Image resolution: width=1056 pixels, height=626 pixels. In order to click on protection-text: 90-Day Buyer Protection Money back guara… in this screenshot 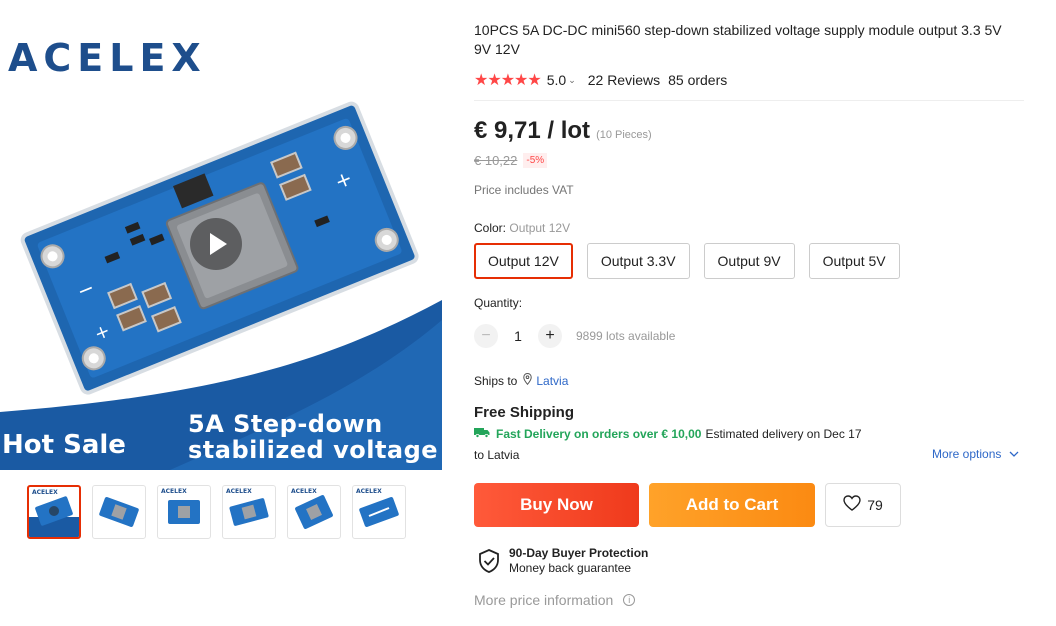, I will do `click(578, 561)`.